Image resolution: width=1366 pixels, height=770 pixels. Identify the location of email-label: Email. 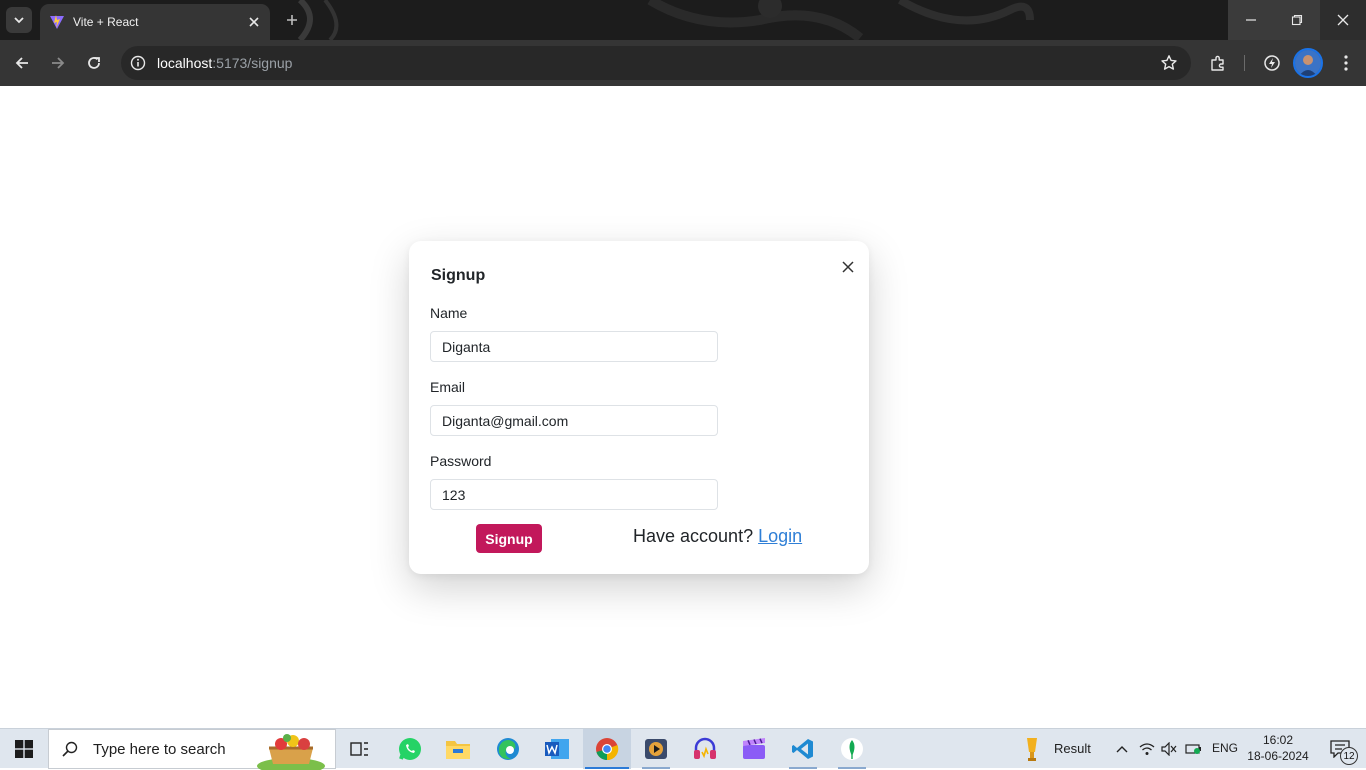
(448, 387).